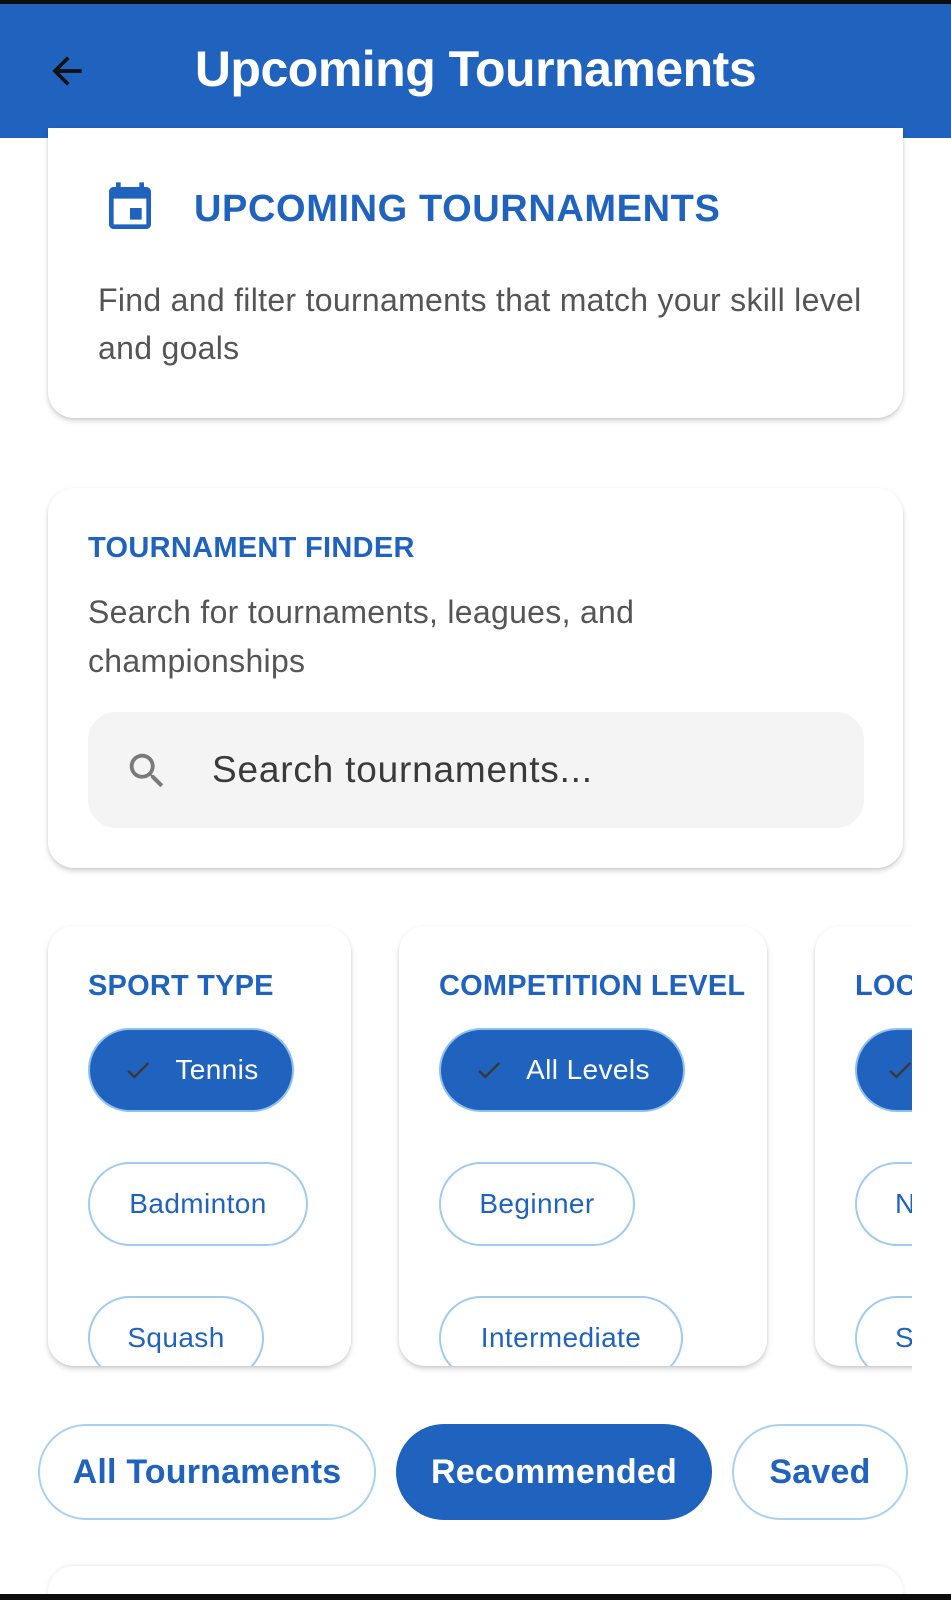 This screenshot has width=951, height=1600. I want to click on app-bar: Upcoming Tournaments, so click(475, 69).